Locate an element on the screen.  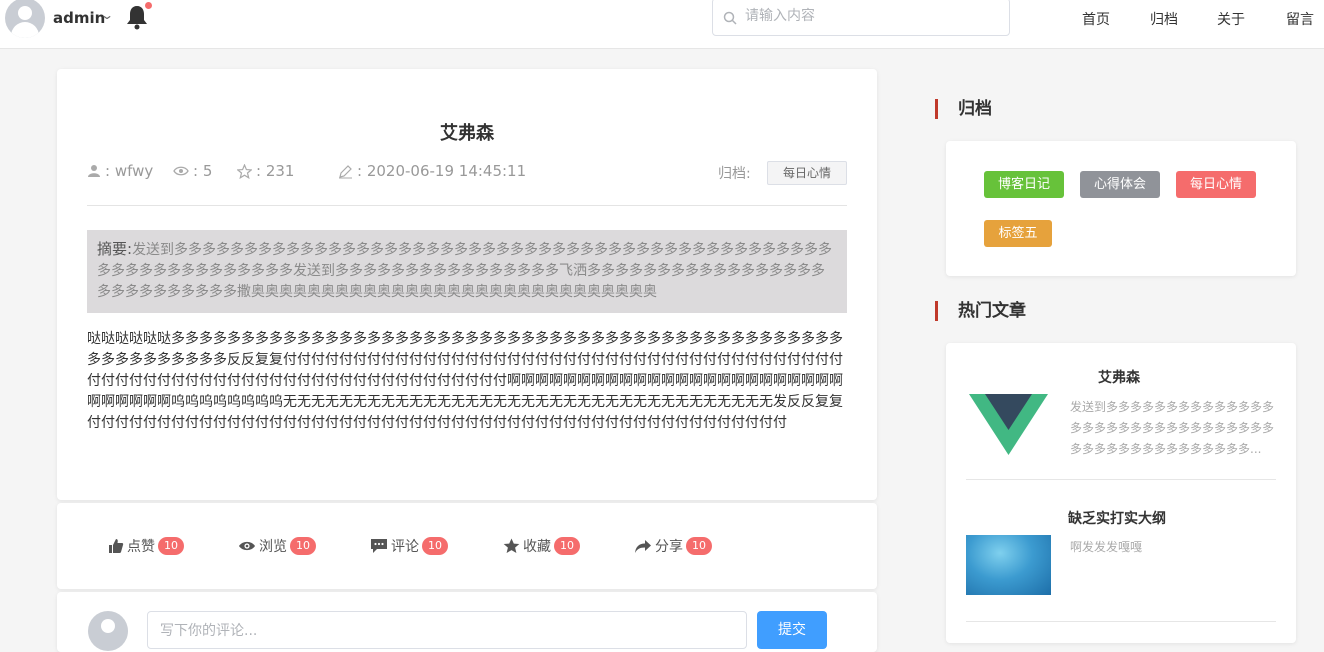
nav-message: 留言 is located at coordinates (1300, 19).